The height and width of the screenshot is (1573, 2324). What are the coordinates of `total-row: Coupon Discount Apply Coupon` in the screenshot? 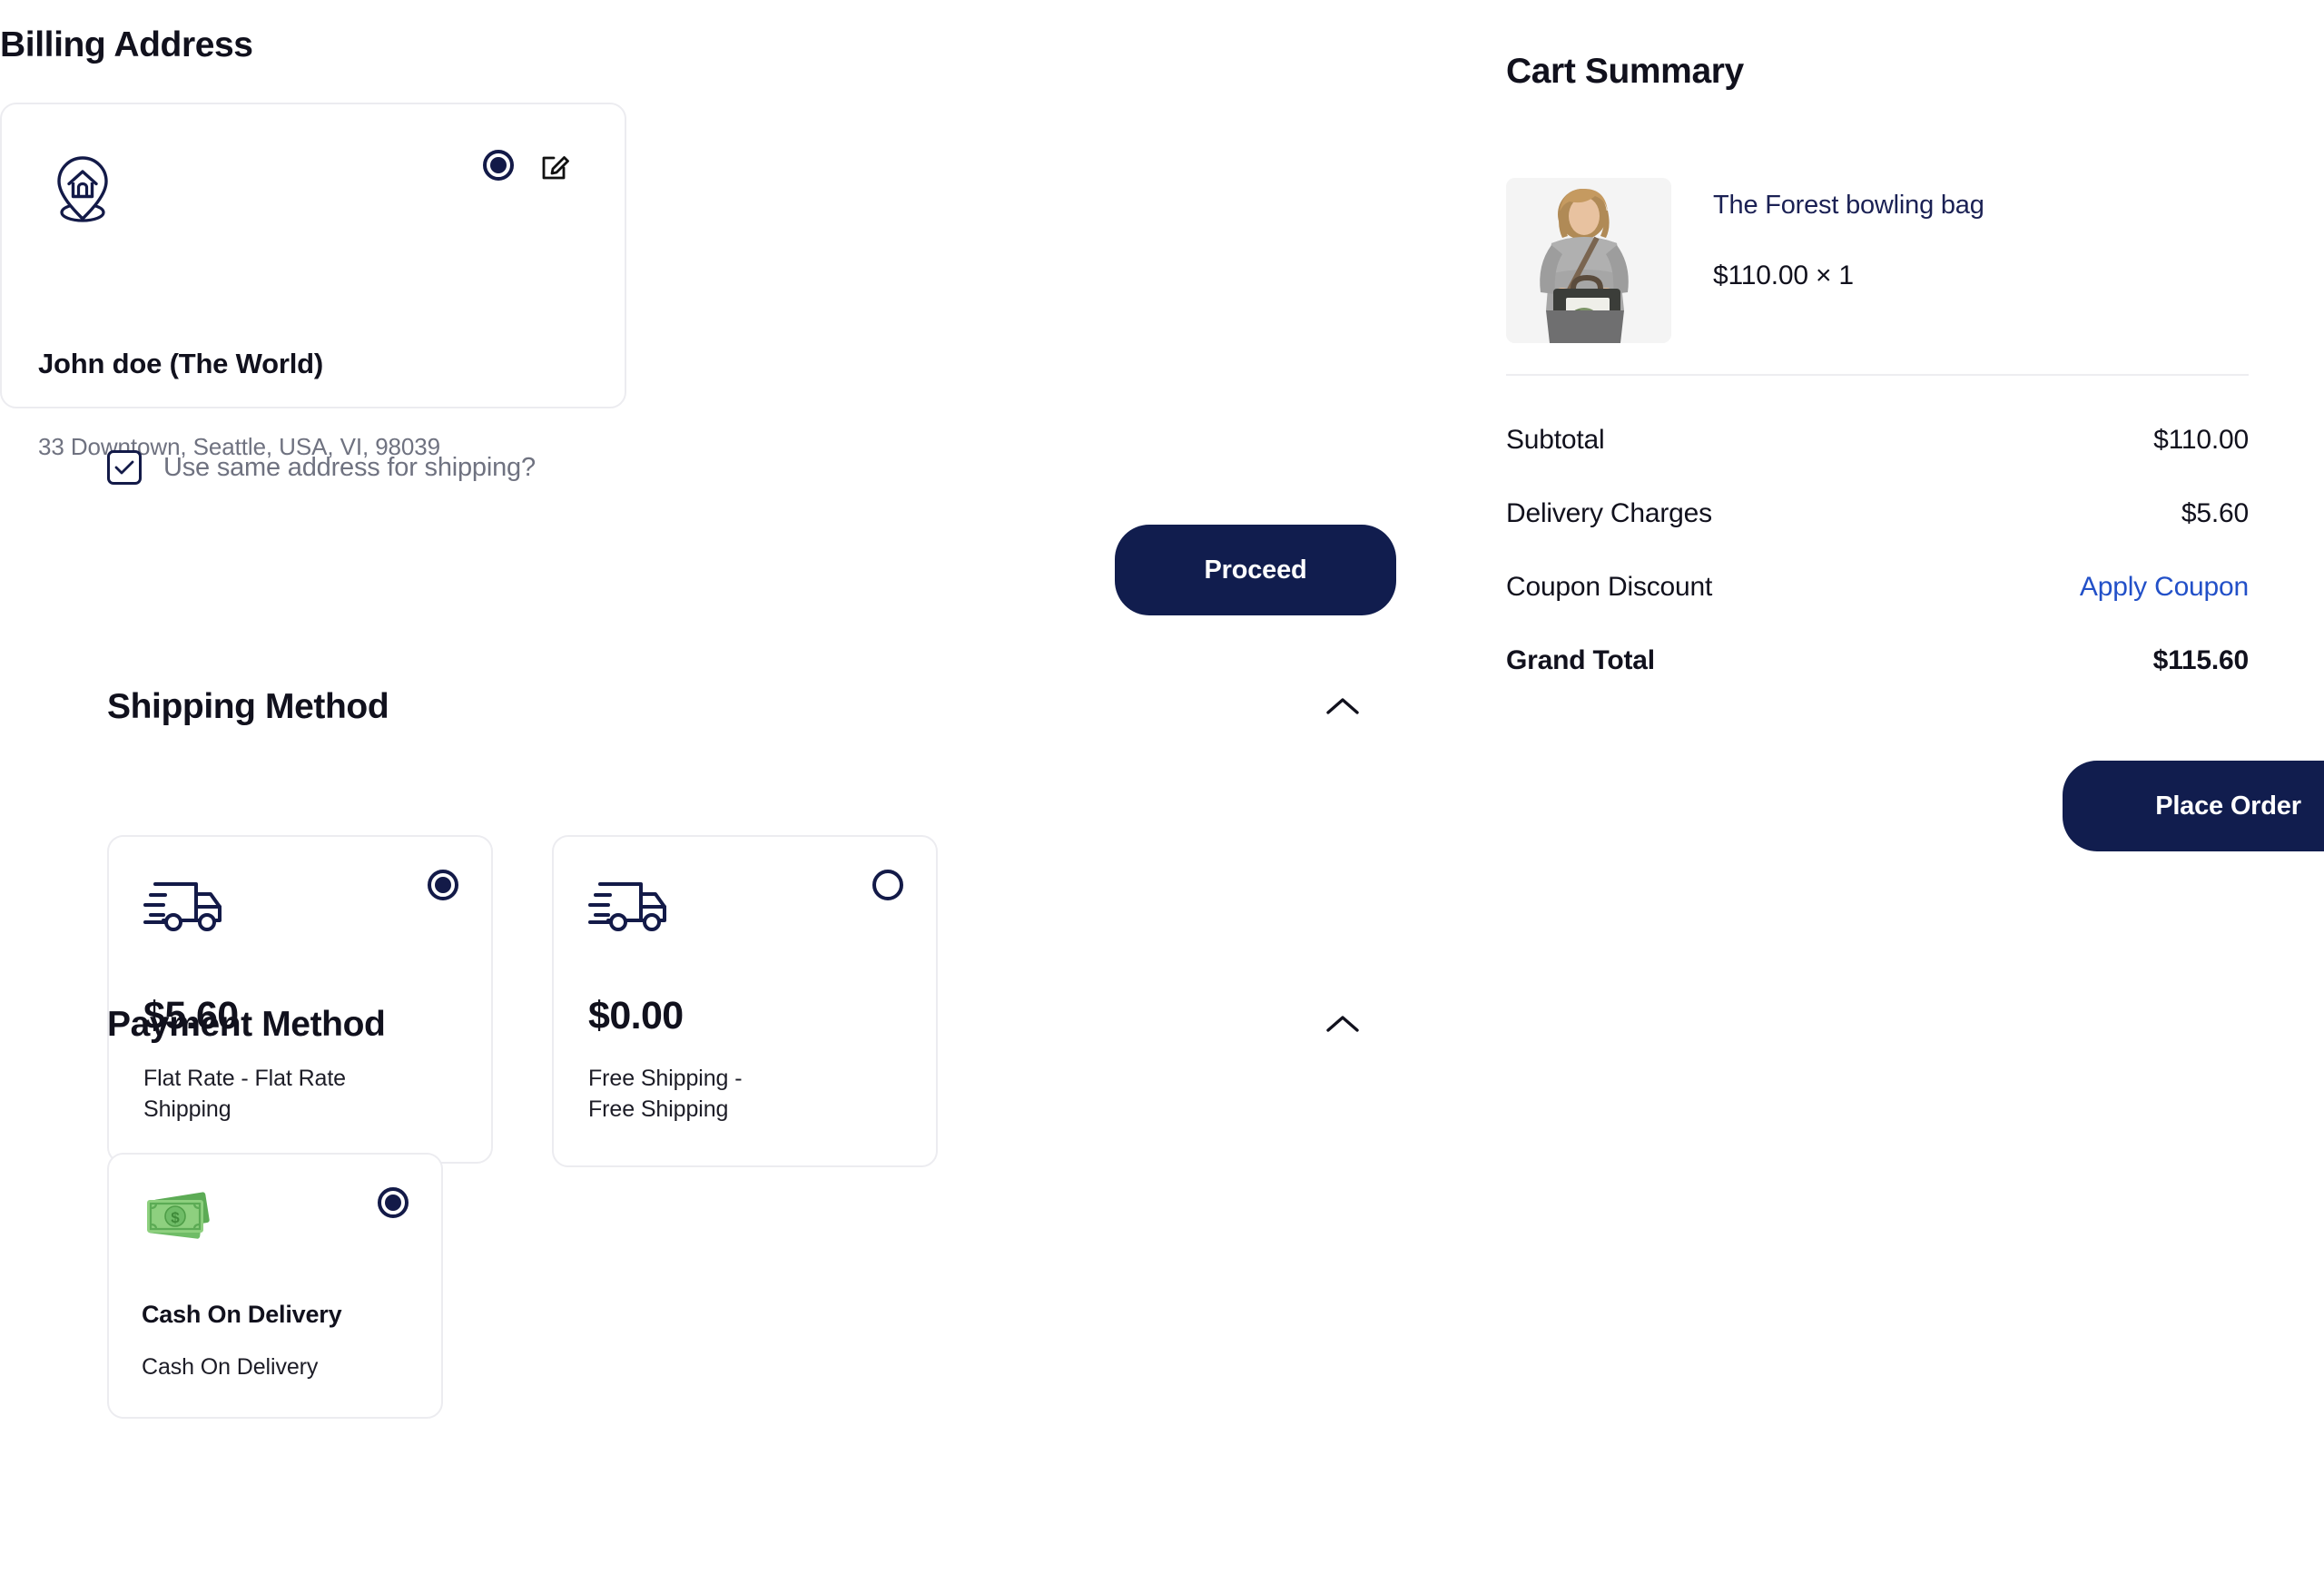 It's located at (1877, 587).